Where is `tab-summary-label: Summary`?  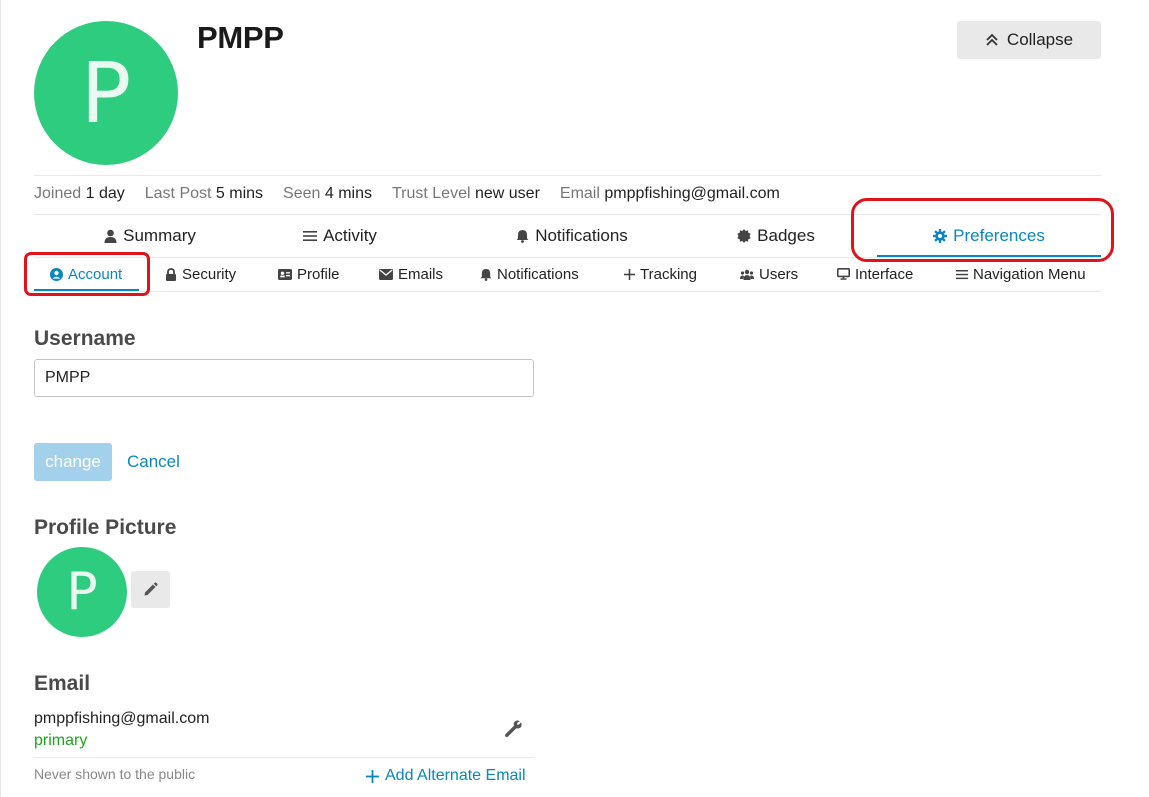
tab-summary-label: Summary is located at coordinates (159, 235).